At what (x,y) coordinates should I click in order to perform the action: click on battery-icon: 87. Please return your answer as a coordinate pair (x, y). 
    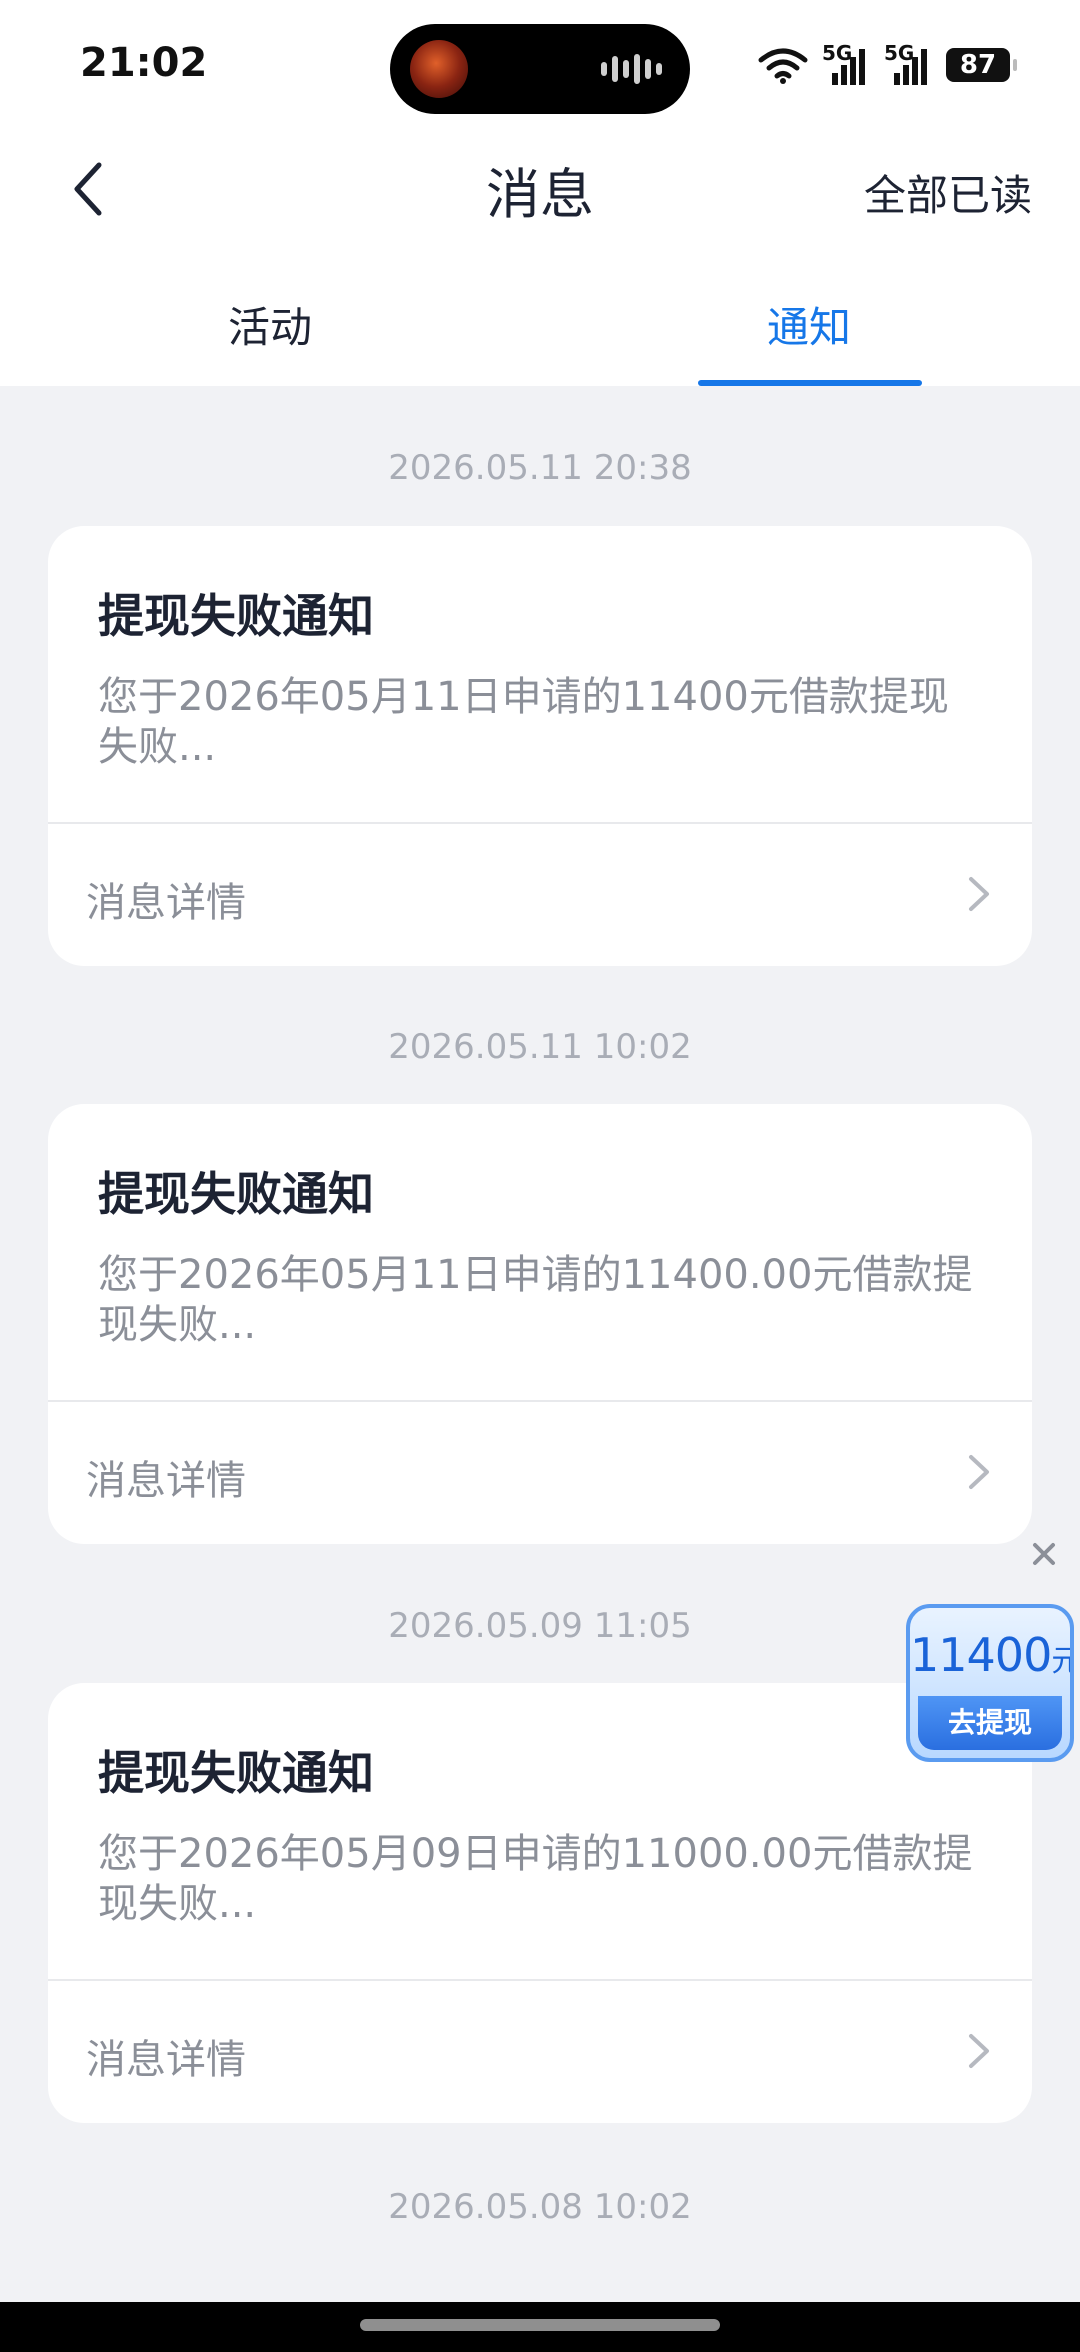
    Looking at the image, I should click on (981, 65).